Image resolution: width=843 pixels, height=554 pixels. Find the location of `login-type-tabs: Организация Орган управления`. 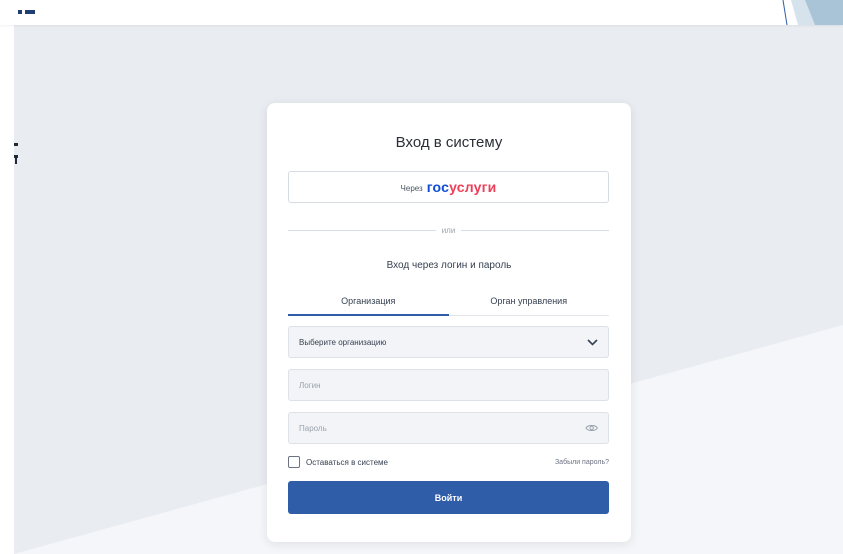

login-type-tabs: Организация Орган управления is located at coordinates (448, 302).